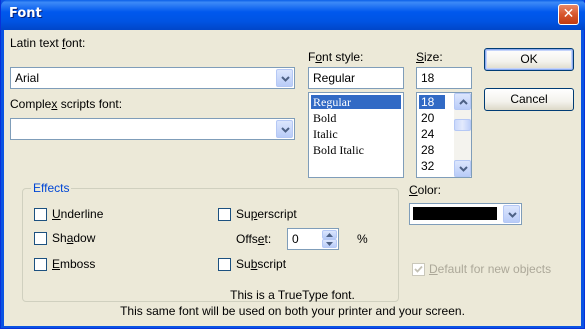 This screenshot has width=585, height=329. Describe the element at coordinates (293, 15) in the screenshot. I see `title-bar: Font ✕` at that location.